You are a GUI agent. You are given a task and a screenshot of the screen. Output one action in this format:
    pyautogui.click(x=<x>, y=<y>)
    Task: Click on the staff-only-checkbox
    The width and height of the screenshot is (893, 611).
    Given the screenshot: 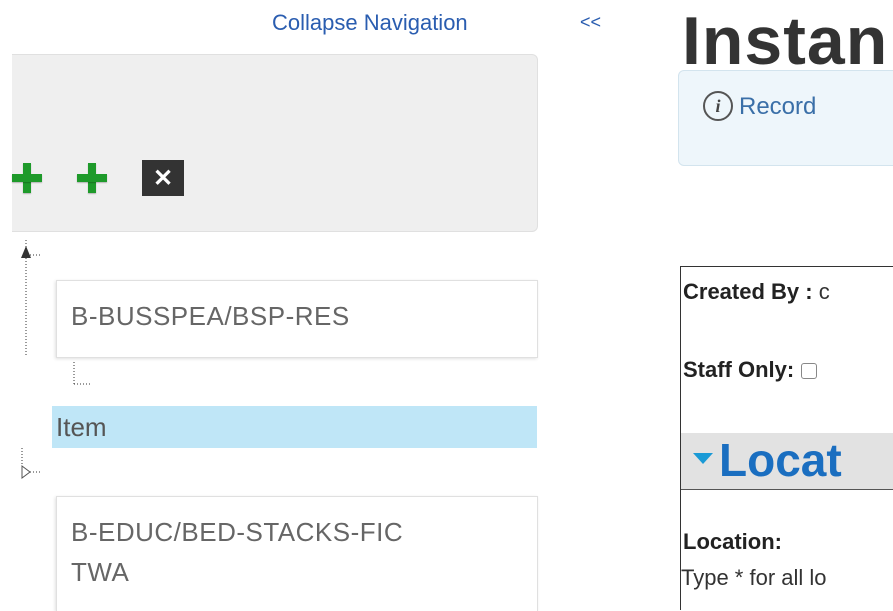 What is the action you would take?
    pyautogui.click(x=809, y=371)
    